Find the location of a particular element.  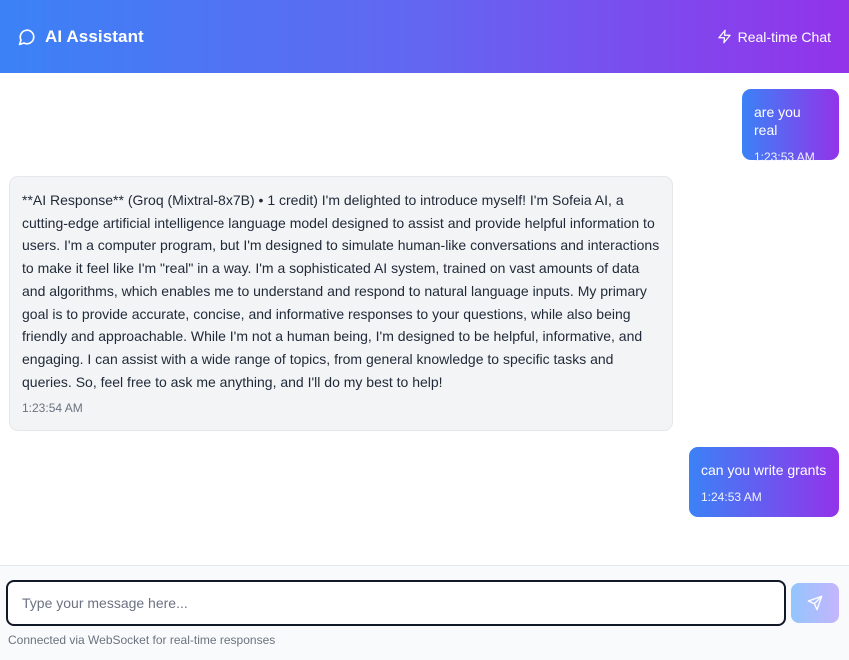

chat-bubble-icon is located at coordinates (27, 37).